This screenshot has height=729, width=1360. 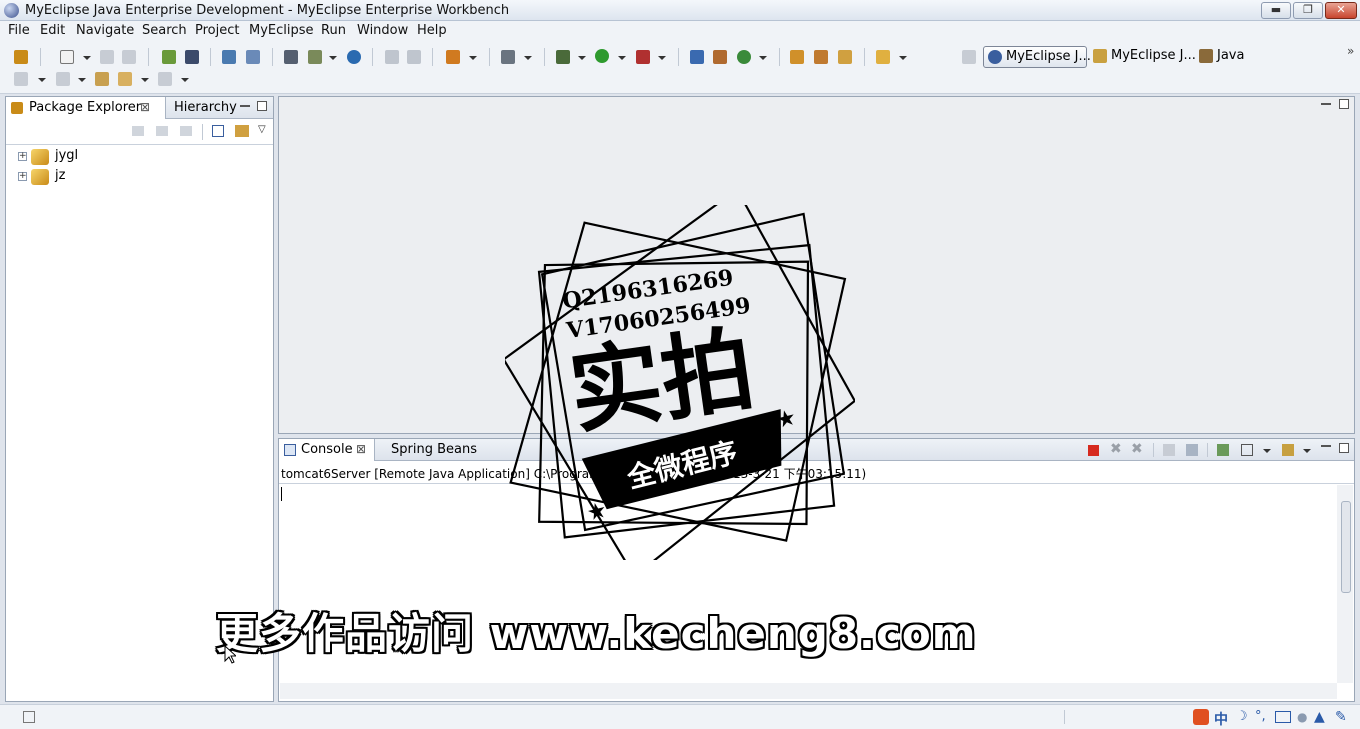 I want to click on open-resource-icon, so click(x=845, y=57).